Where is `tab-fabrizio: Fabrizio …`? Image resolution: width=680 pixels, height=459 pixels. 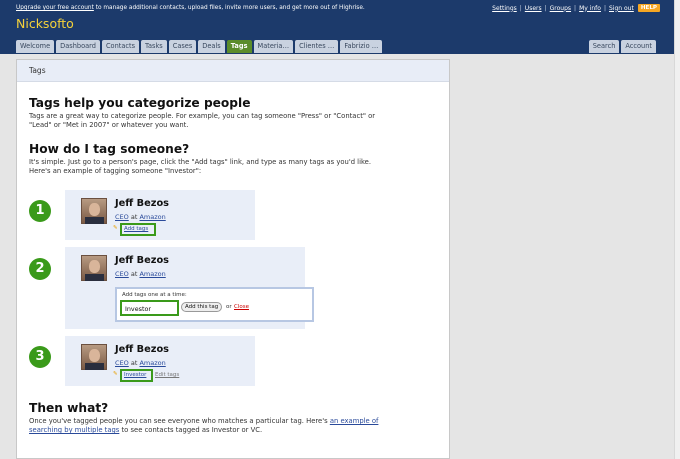
tab-fabrizio: Fabrizio … is located at coordinates (361, 46).